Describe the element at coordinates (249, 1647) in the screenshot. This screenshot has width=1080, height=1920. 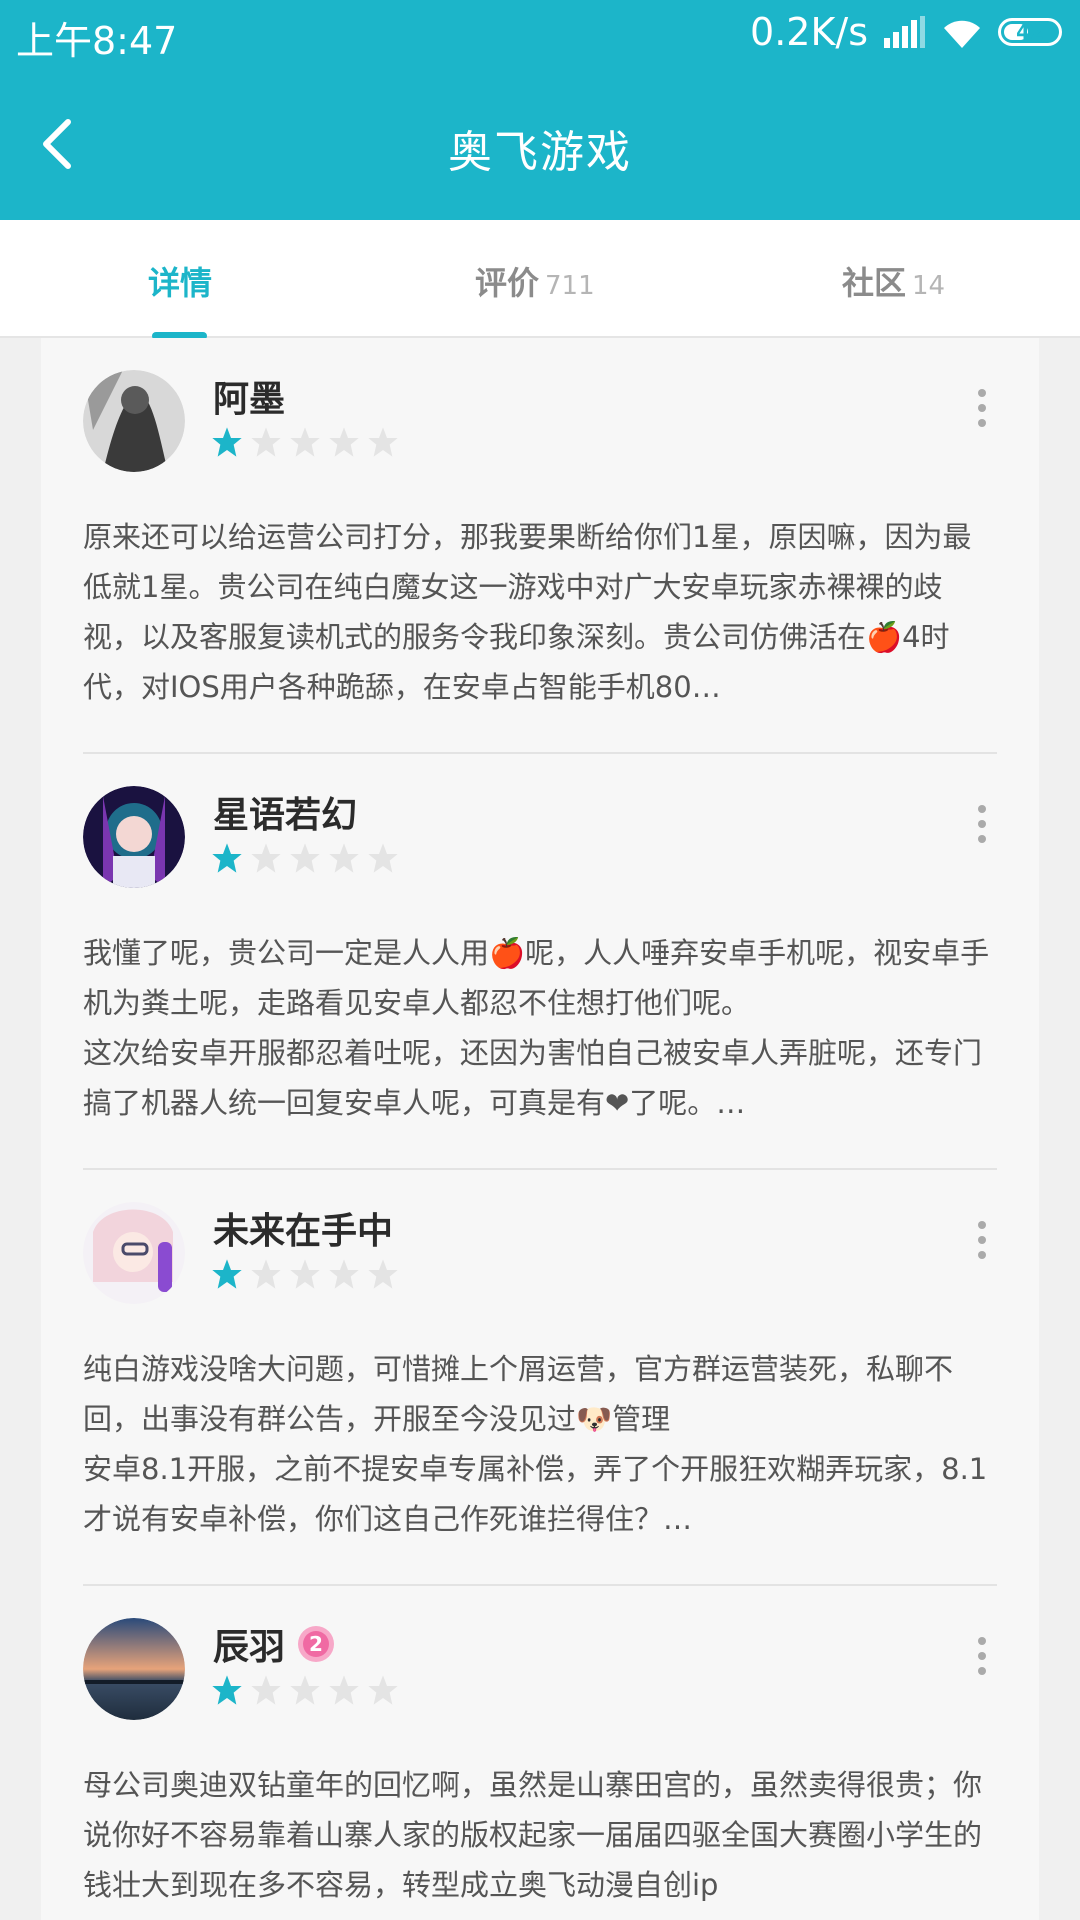
I see `username-text: 辰羽` at that location.